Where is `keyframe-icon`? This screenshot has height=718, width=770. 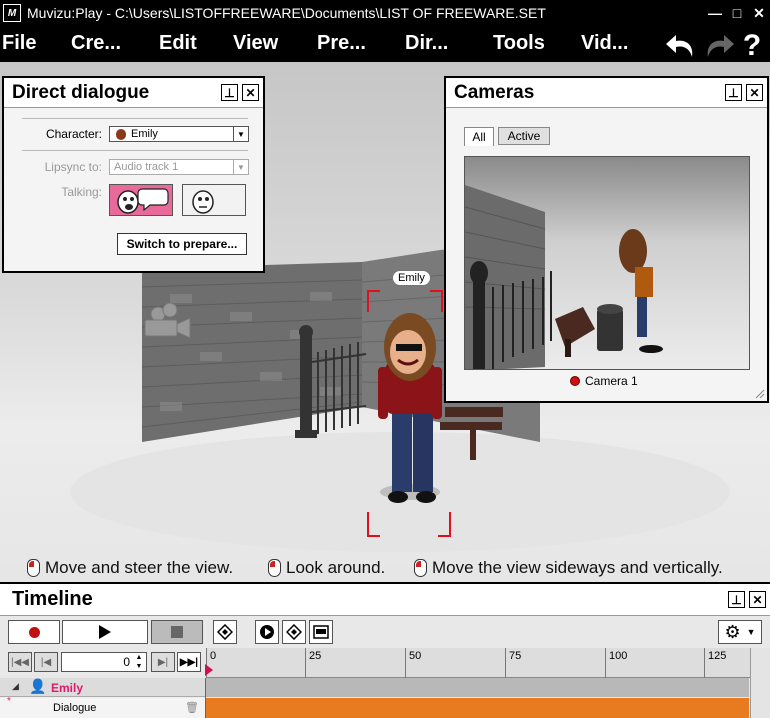
keyframe-icon is located at coordinates (225, 632).